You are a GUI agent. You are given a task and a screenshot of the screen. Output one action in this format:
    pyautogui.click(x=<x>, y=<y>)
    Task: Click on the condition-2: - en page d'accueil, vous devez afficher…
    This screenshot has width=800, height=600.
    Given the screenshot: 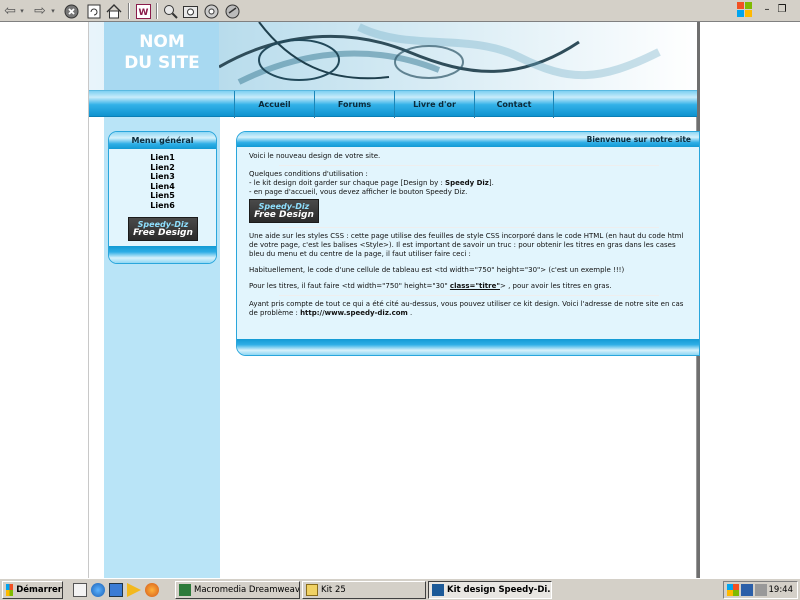 What is the action you would take?
    pyautogui.click(x=358, y=192)
    